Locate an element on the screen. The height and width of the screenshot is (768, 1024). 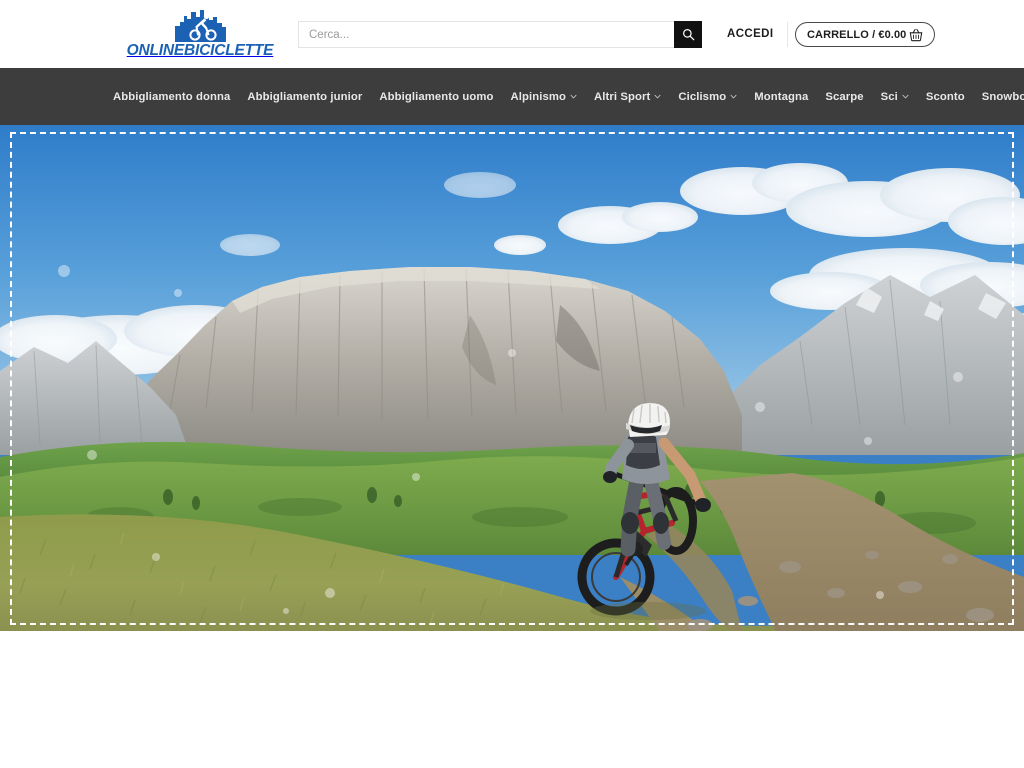
nav-item-snowboard: Snowboard is located at coordinates (1003, 97).